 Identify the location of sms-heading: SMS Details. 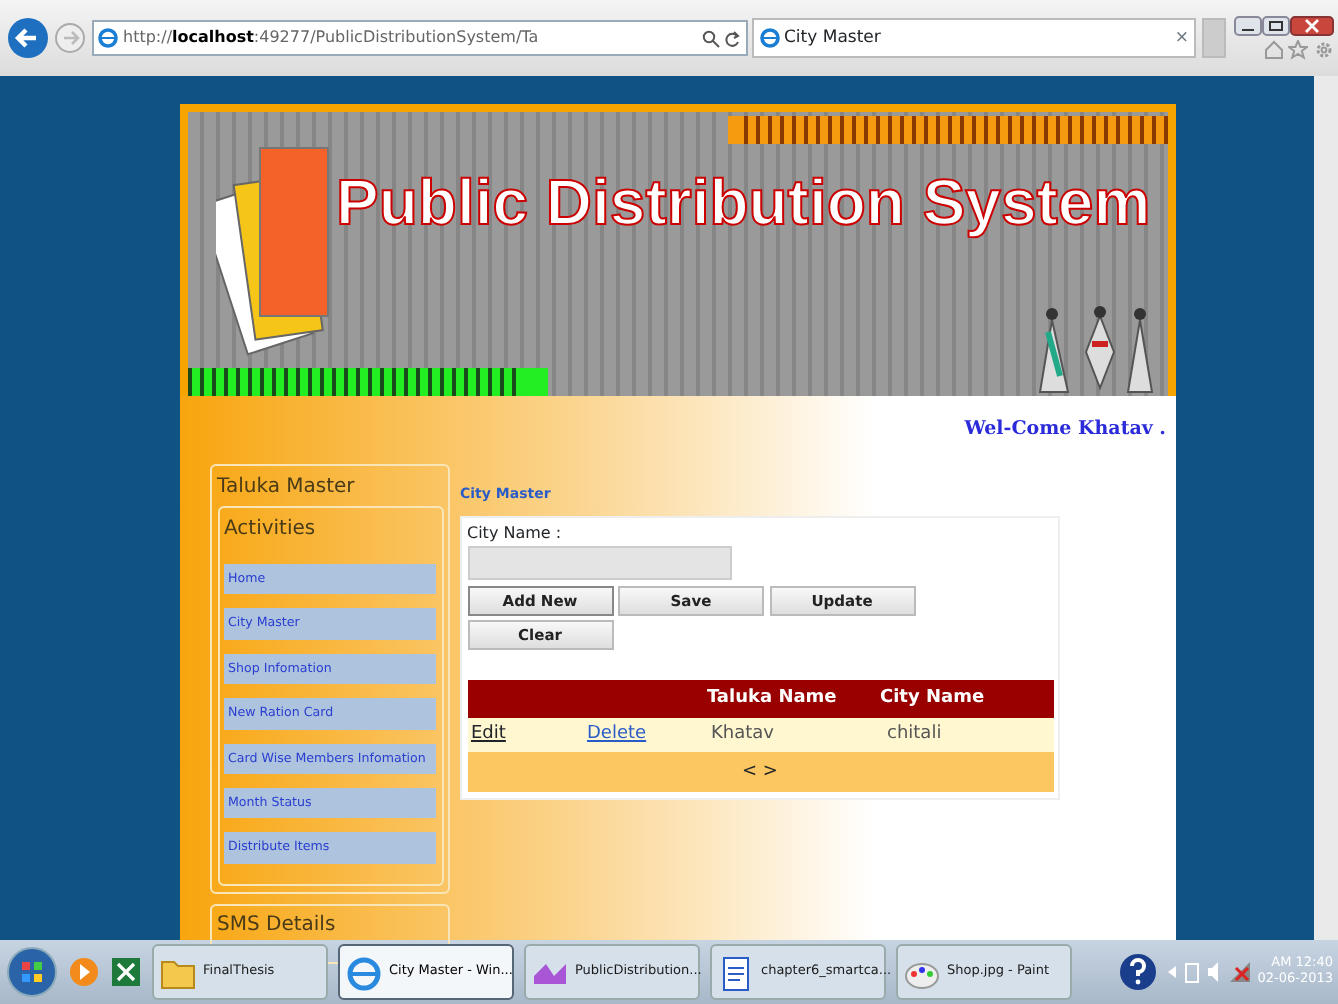
(277, 926).